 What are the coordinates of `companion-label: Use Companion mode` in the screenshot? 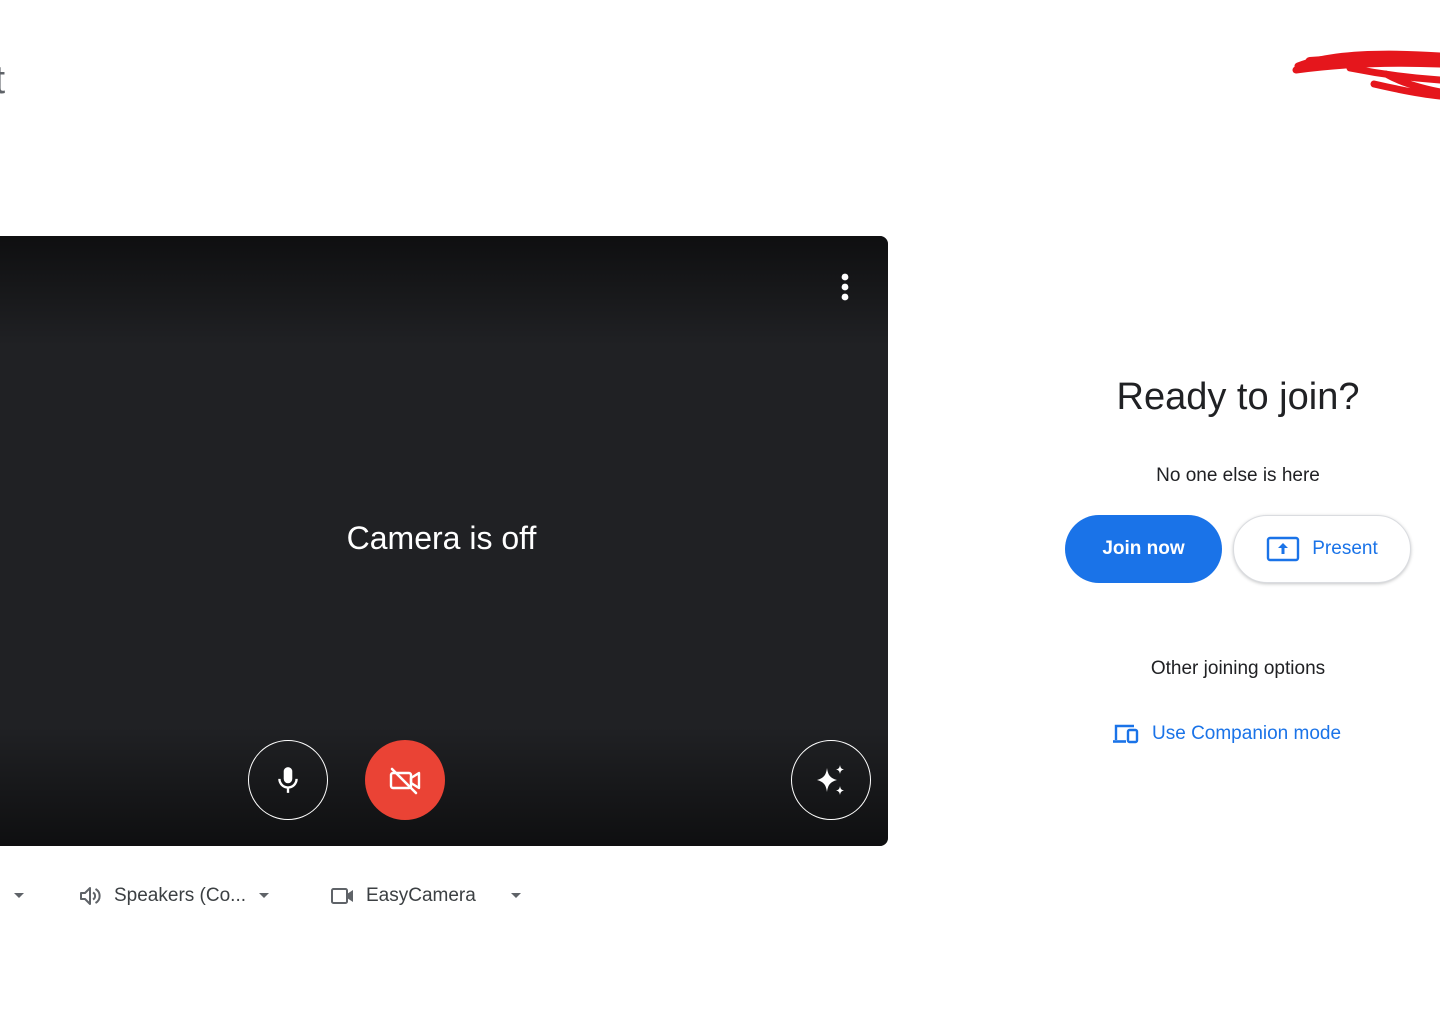 It's located at (1247, 733).